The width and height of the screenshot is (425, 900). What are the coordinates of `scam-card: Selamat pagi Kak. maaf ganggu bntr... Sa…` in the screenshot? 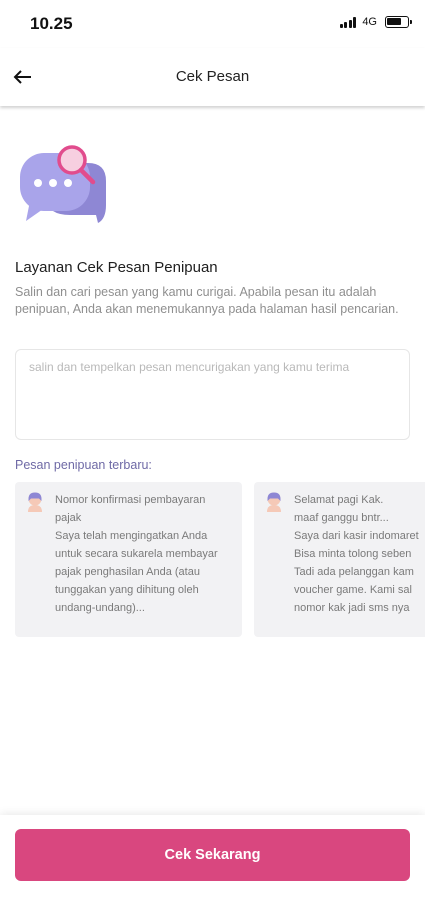 It's located at (339, 559).